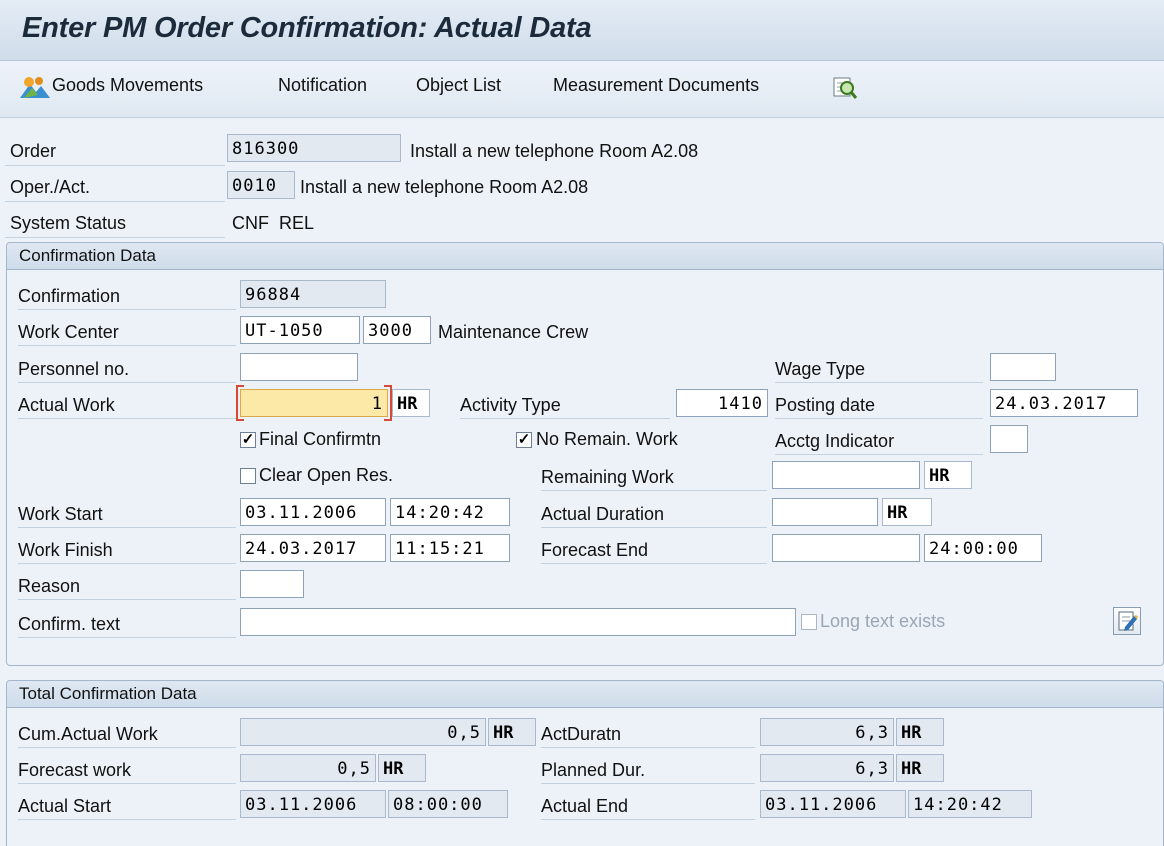 The width and height of the screenshot is (1164, 846). I want to click on actual-start-time-field: 08:00:00, so click(448, 804).